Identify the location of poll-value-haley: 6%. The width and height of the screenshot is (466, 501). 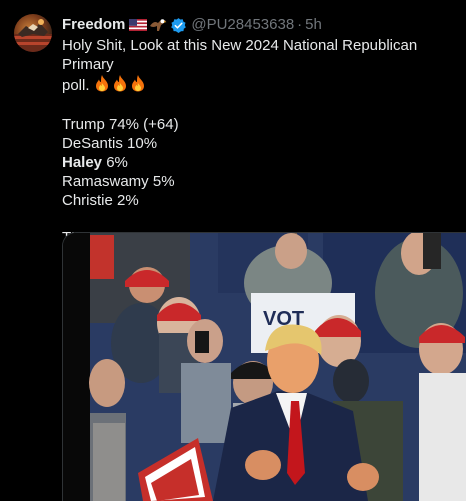
(115, 162).